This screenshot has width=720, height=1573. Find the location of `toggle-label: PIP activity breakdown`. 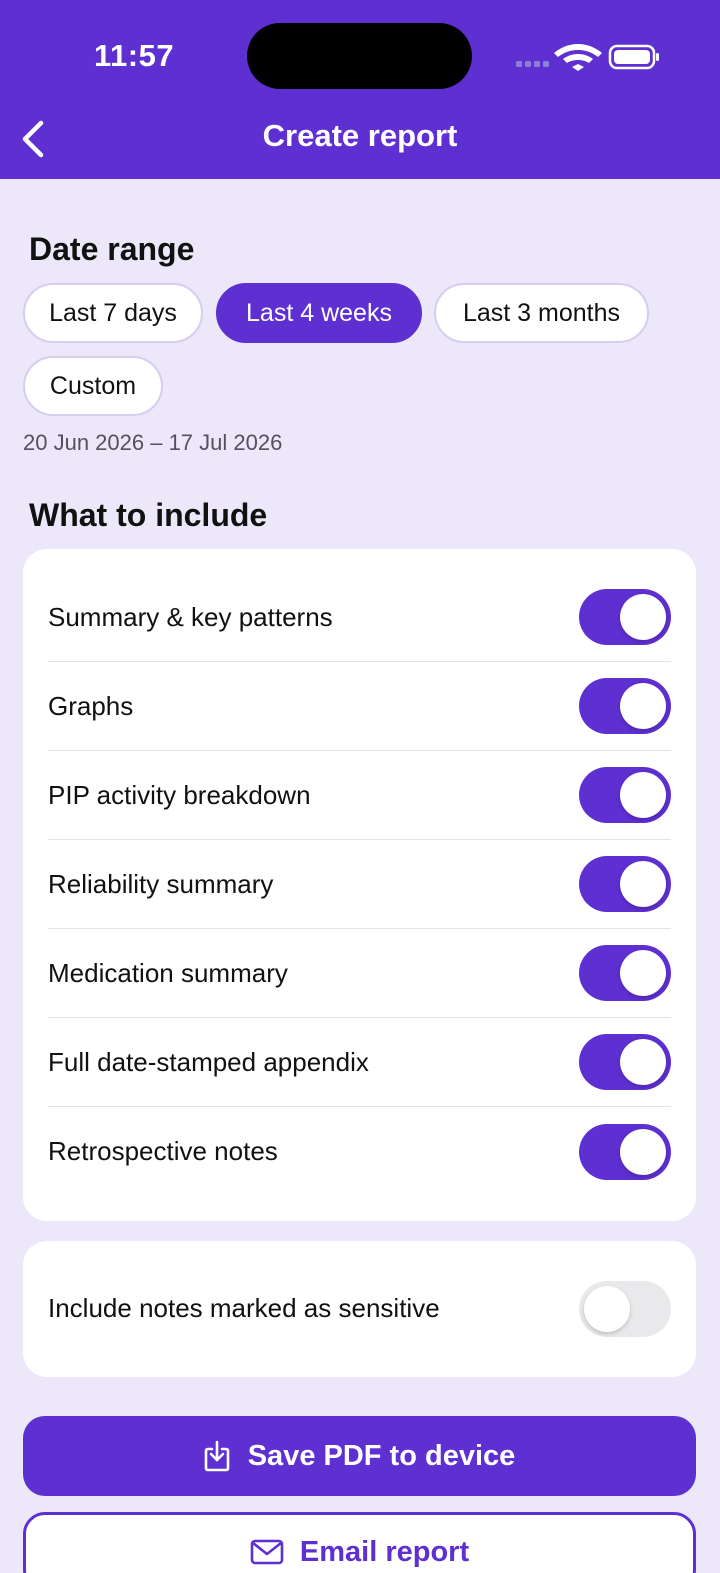

toggle-label: PIP activity breakdown is located at coordinates (179, 794).